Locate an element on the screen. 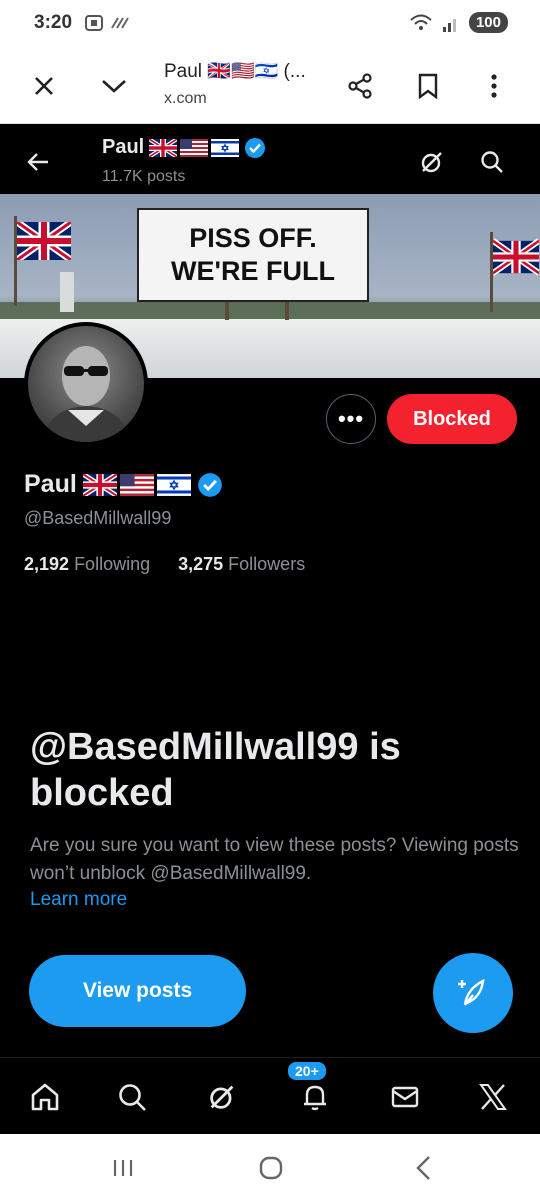  bottom-tab-bar: 20+ is located at coordinates (270, 1095).